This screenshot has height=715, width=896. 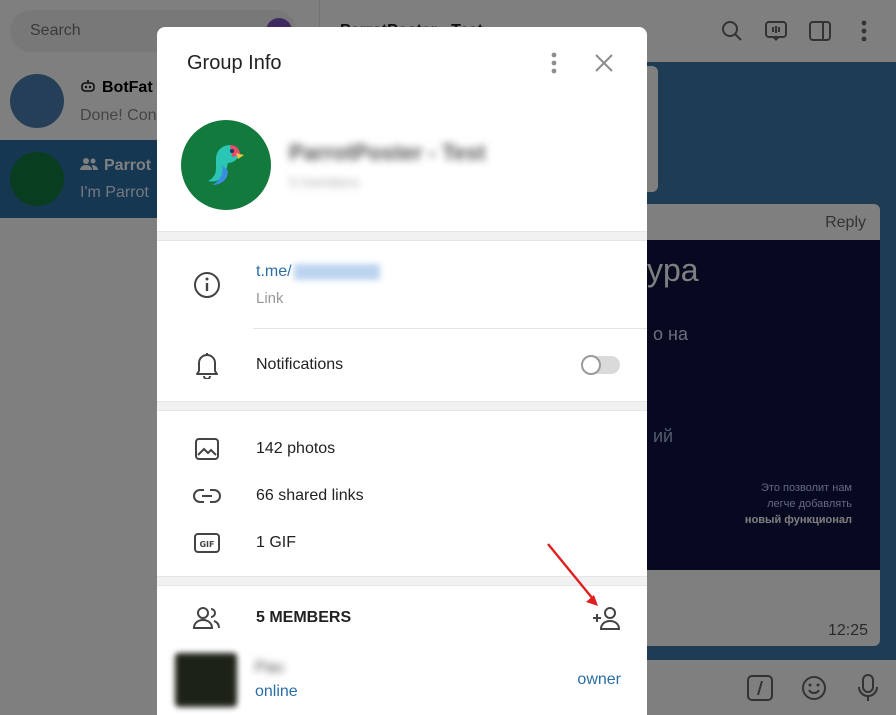 I want to click on photos-label: 142 photos, so click(x=296, y=448).